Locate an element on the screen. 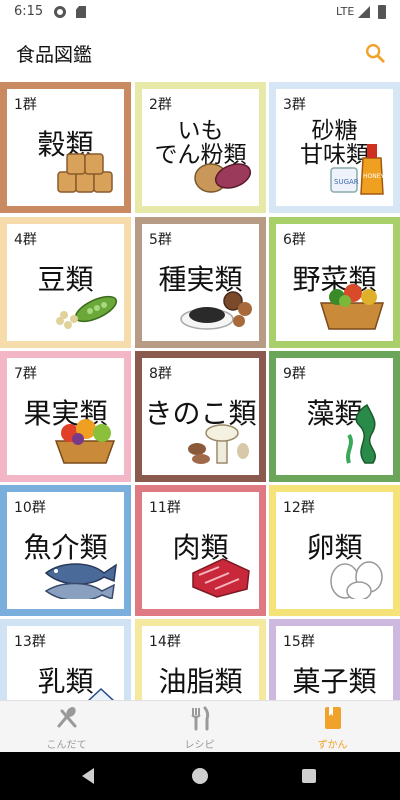 This screenshot has height=800, width=400. food-group-tile: 4群 豆類 is located at coordinates (65, 282).